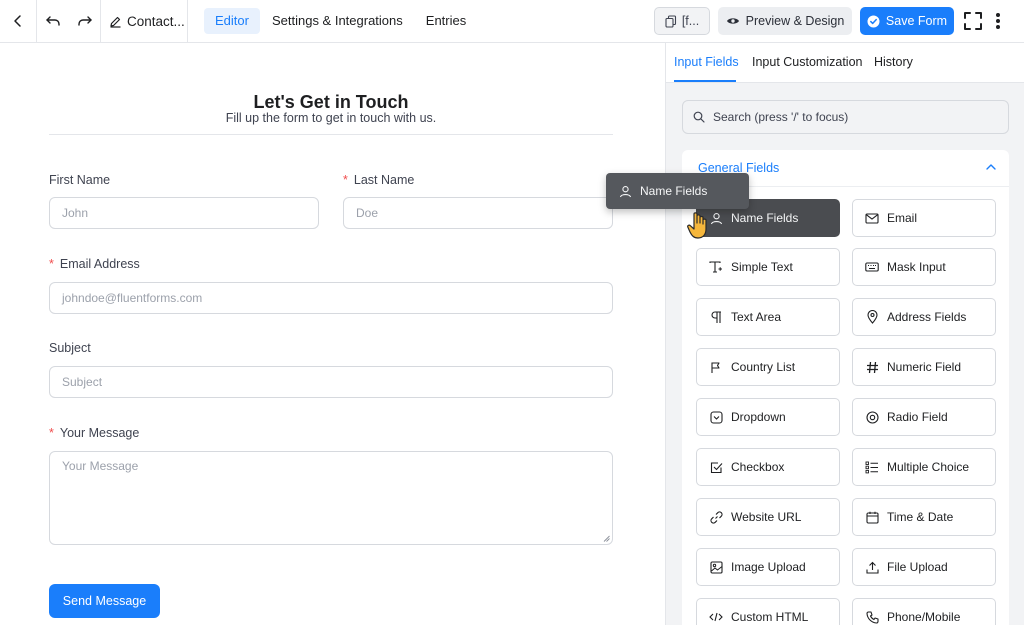  Describe the element at coordinates (699, 225) in the screenshot. I see `grab-hand-cursor-icon` at that location.